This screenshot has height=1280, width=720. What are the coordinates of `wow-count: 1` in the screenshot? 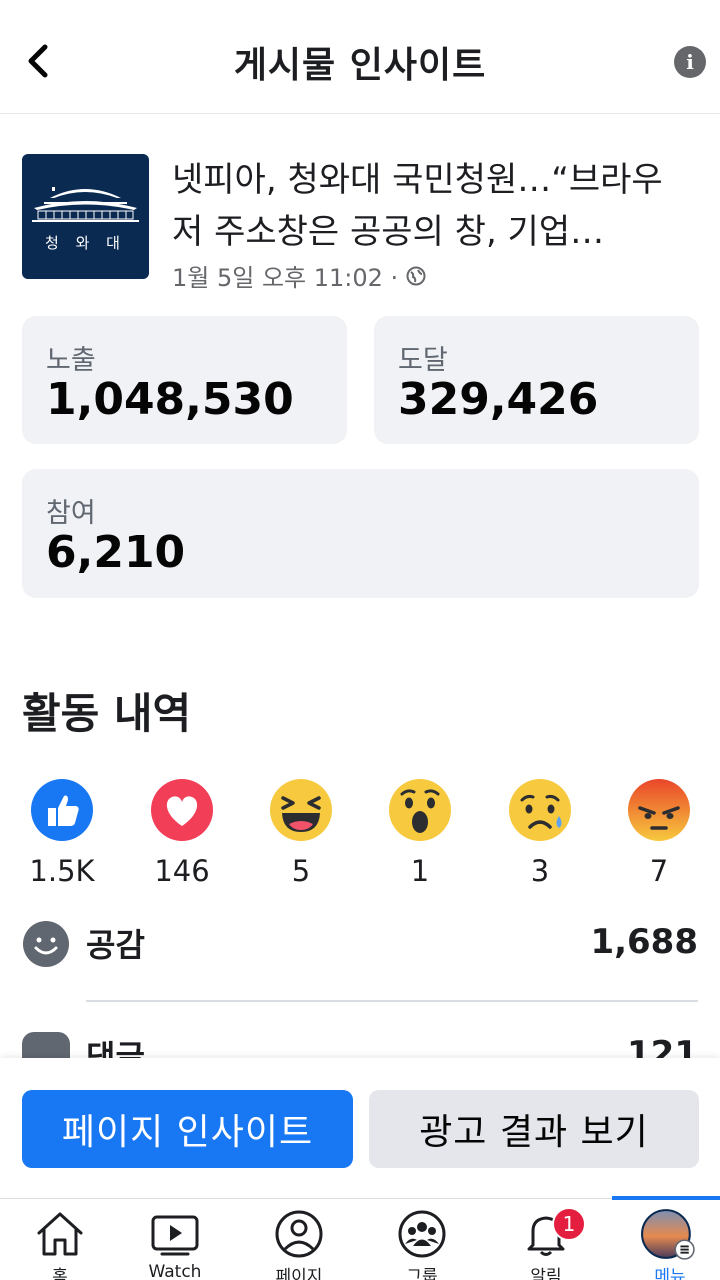 It's located at (420, 871).